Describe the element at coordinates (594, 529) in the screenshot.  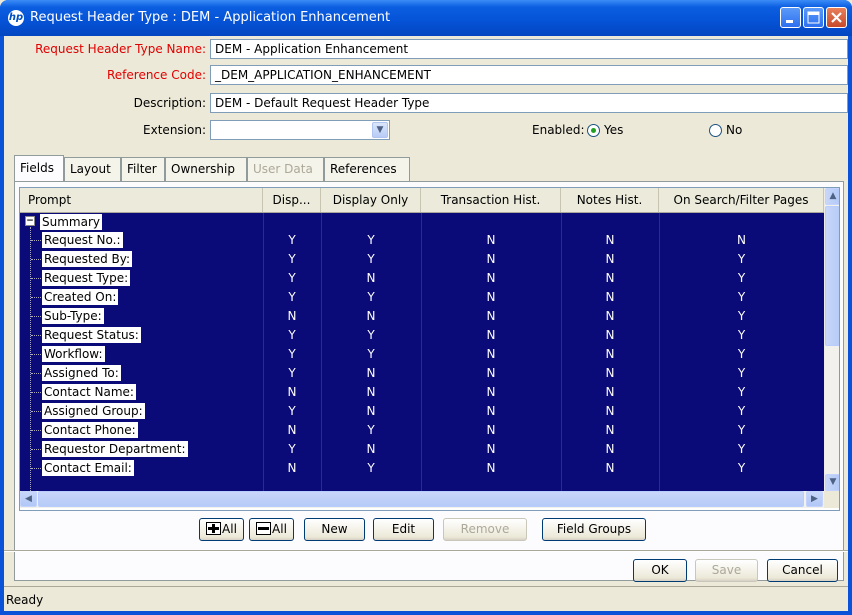
I see `field-groups-button: Field Groups` at that location.